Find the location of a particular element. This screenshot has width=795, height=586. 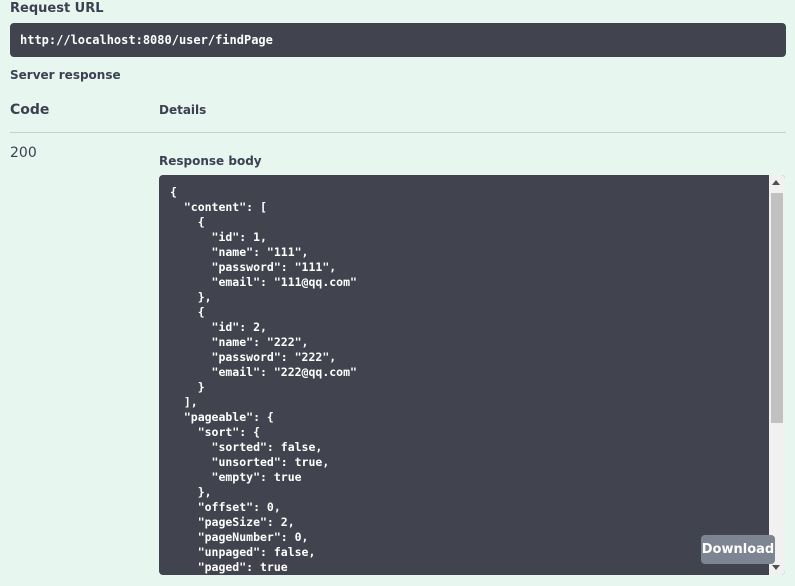

response-body-scrollbar is located at coordinates (777, 375).